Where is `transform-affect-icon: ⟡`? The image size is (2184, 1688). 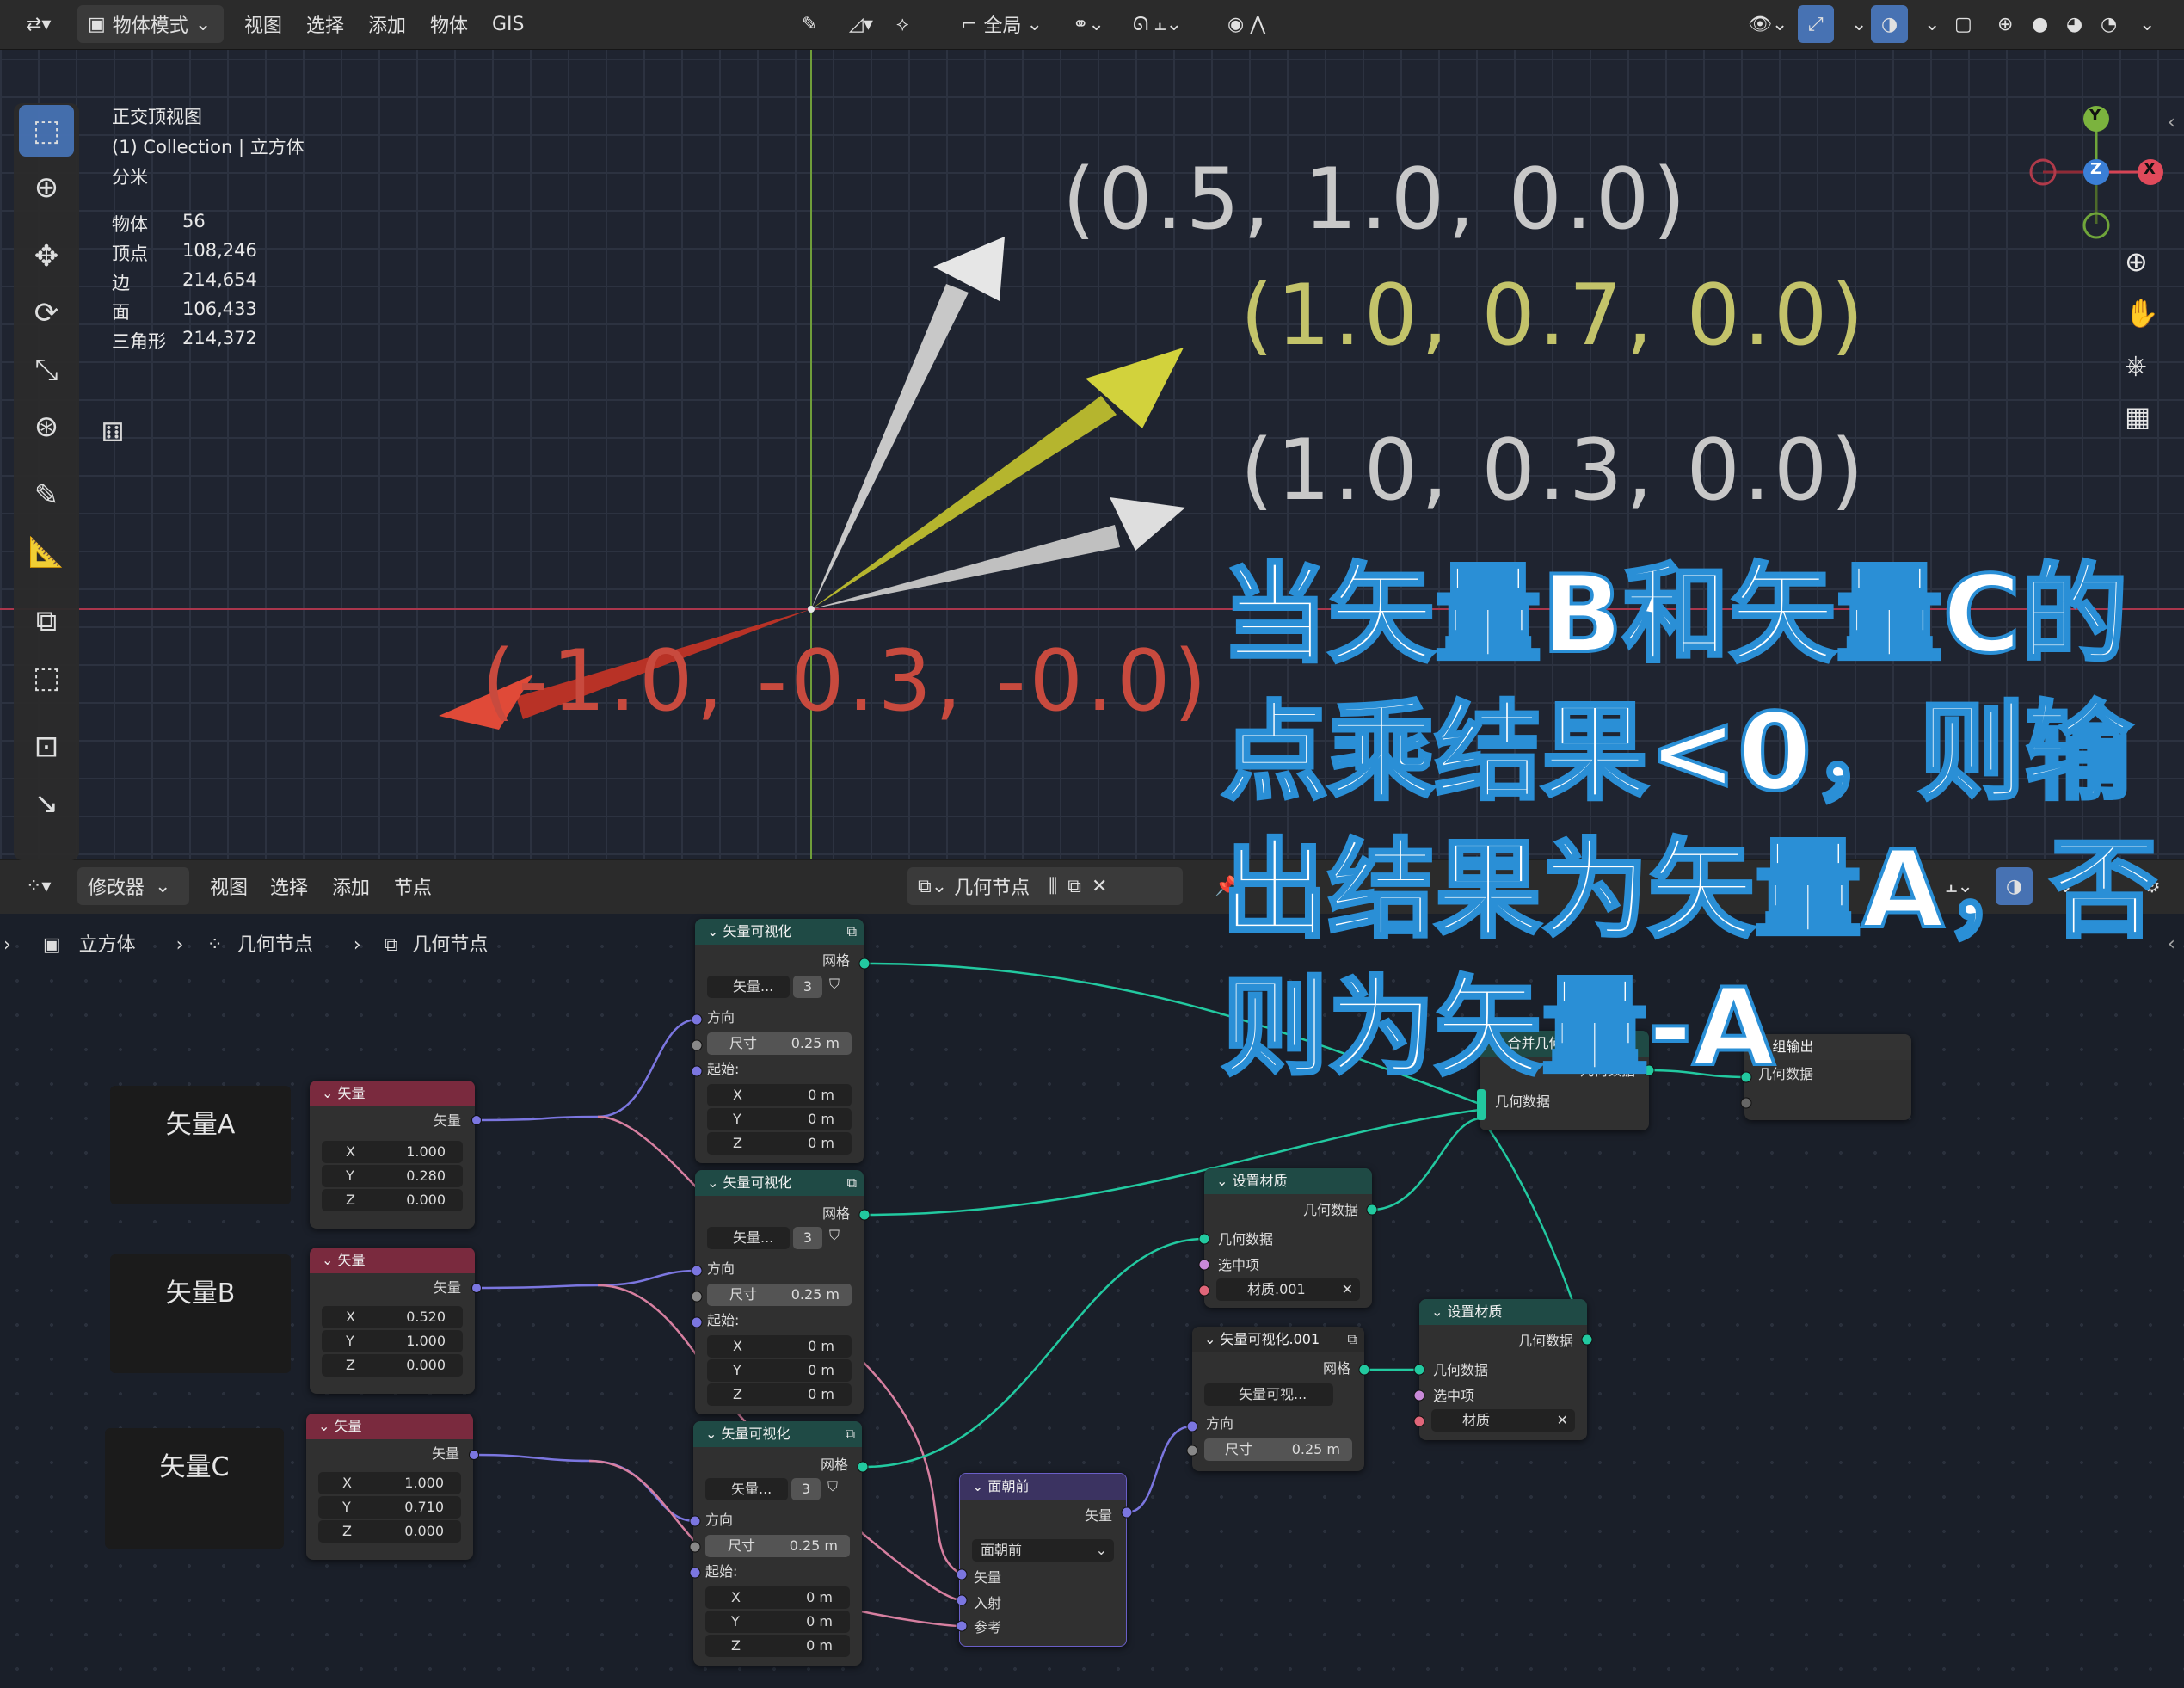
transform-affect-icon: ⟡ is located at coordinates (903, 24).